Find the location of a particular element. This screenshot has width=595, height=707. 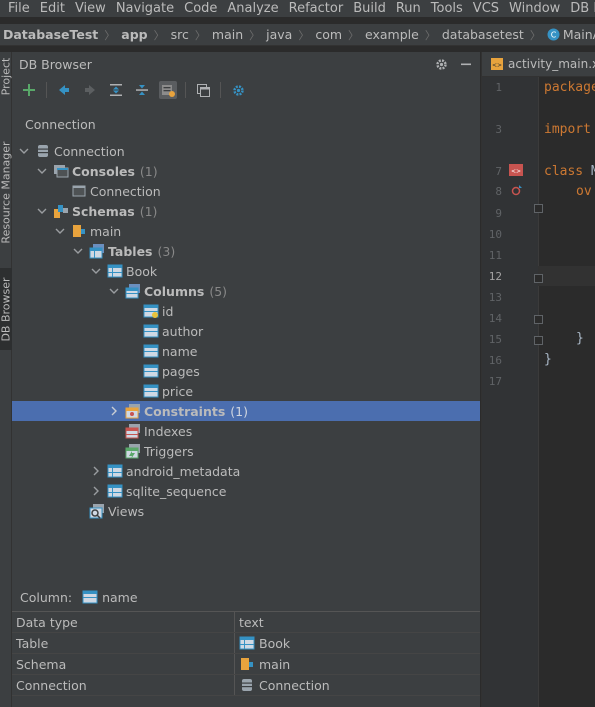

settings-icon is located at coordinates (238, 90).